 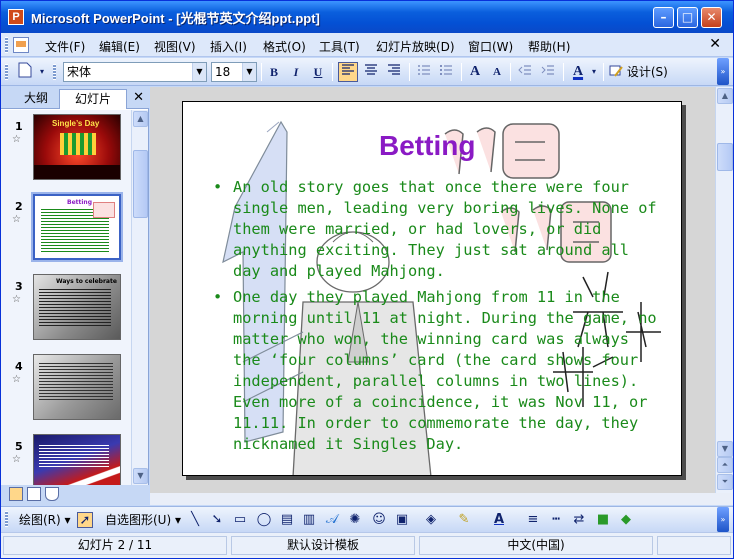 I want to click on select-pointer-icon: ➚, so click(x=85, y=520).